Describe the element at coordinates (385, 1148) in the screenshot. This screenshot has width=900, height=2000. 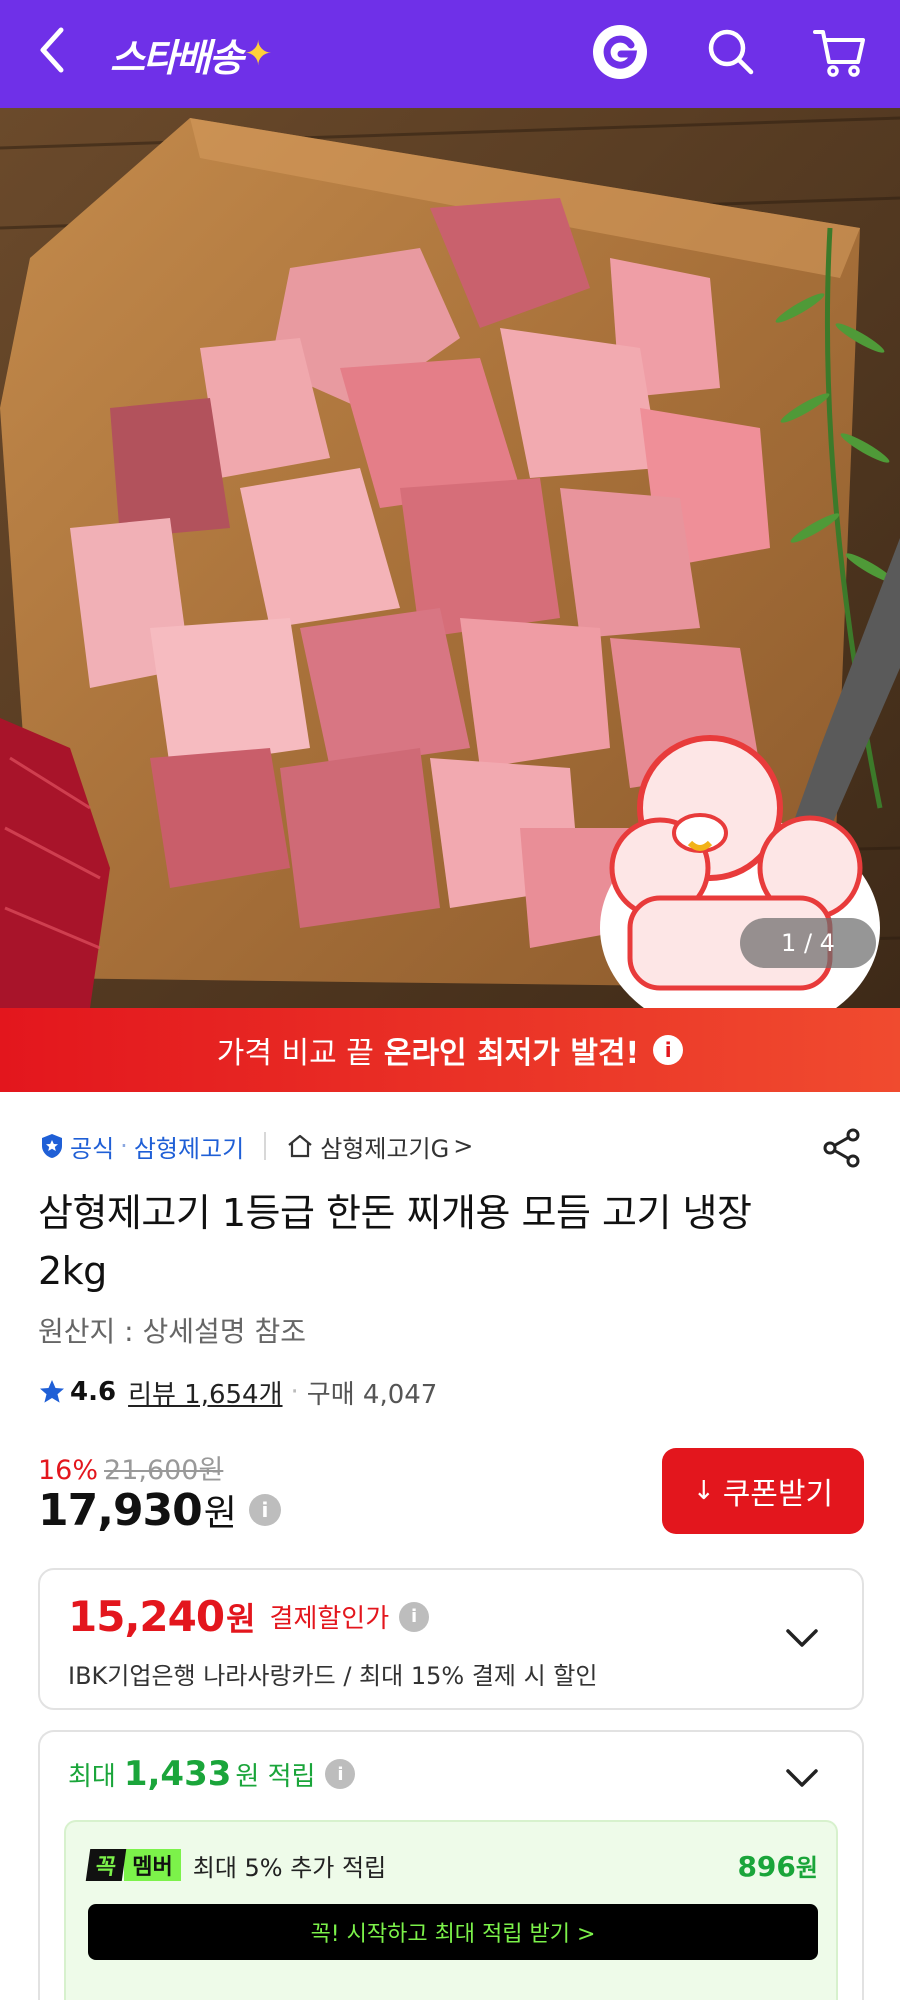
I see `store-link-label: 삼형제고기G` at that location.